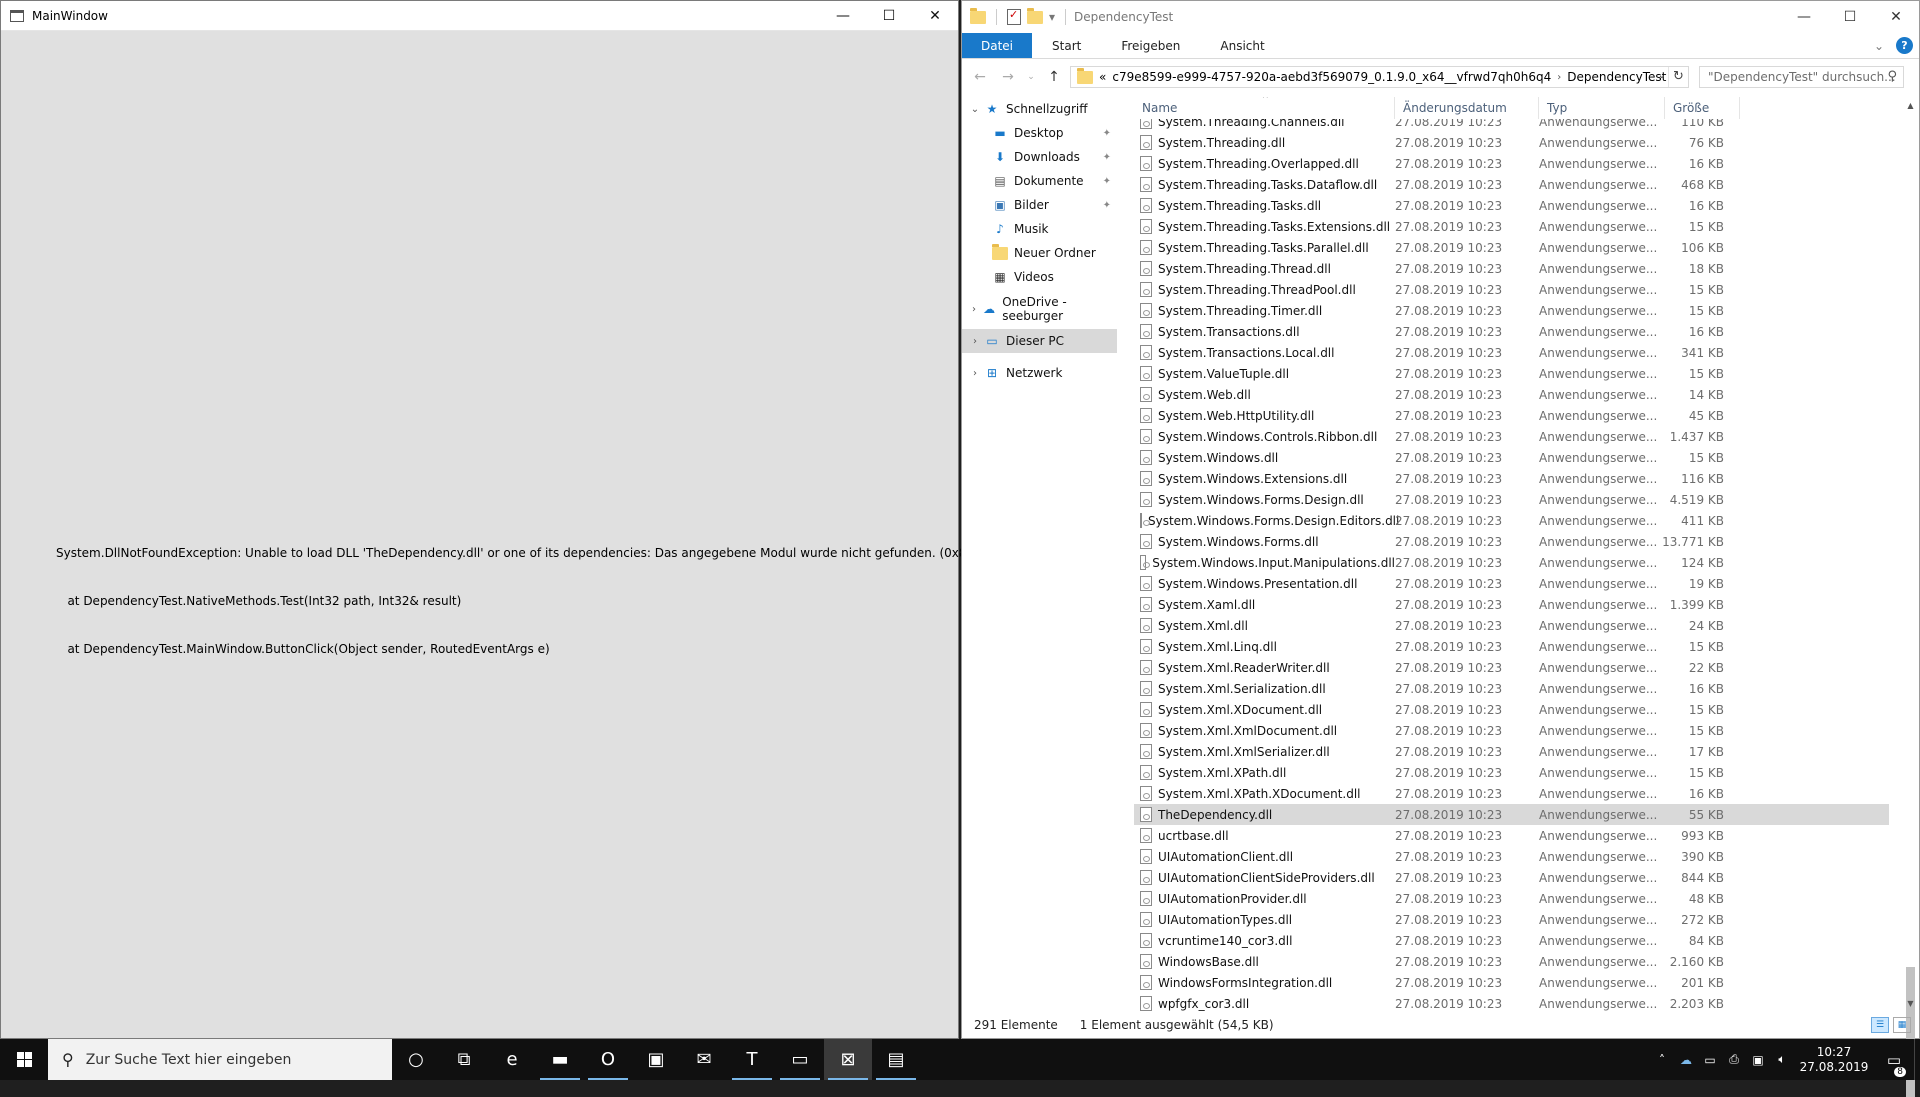 This screenshot has width=1920, height=1097. I want to click on file-name-cell: System.Windows.dll, so click(1264, 457).